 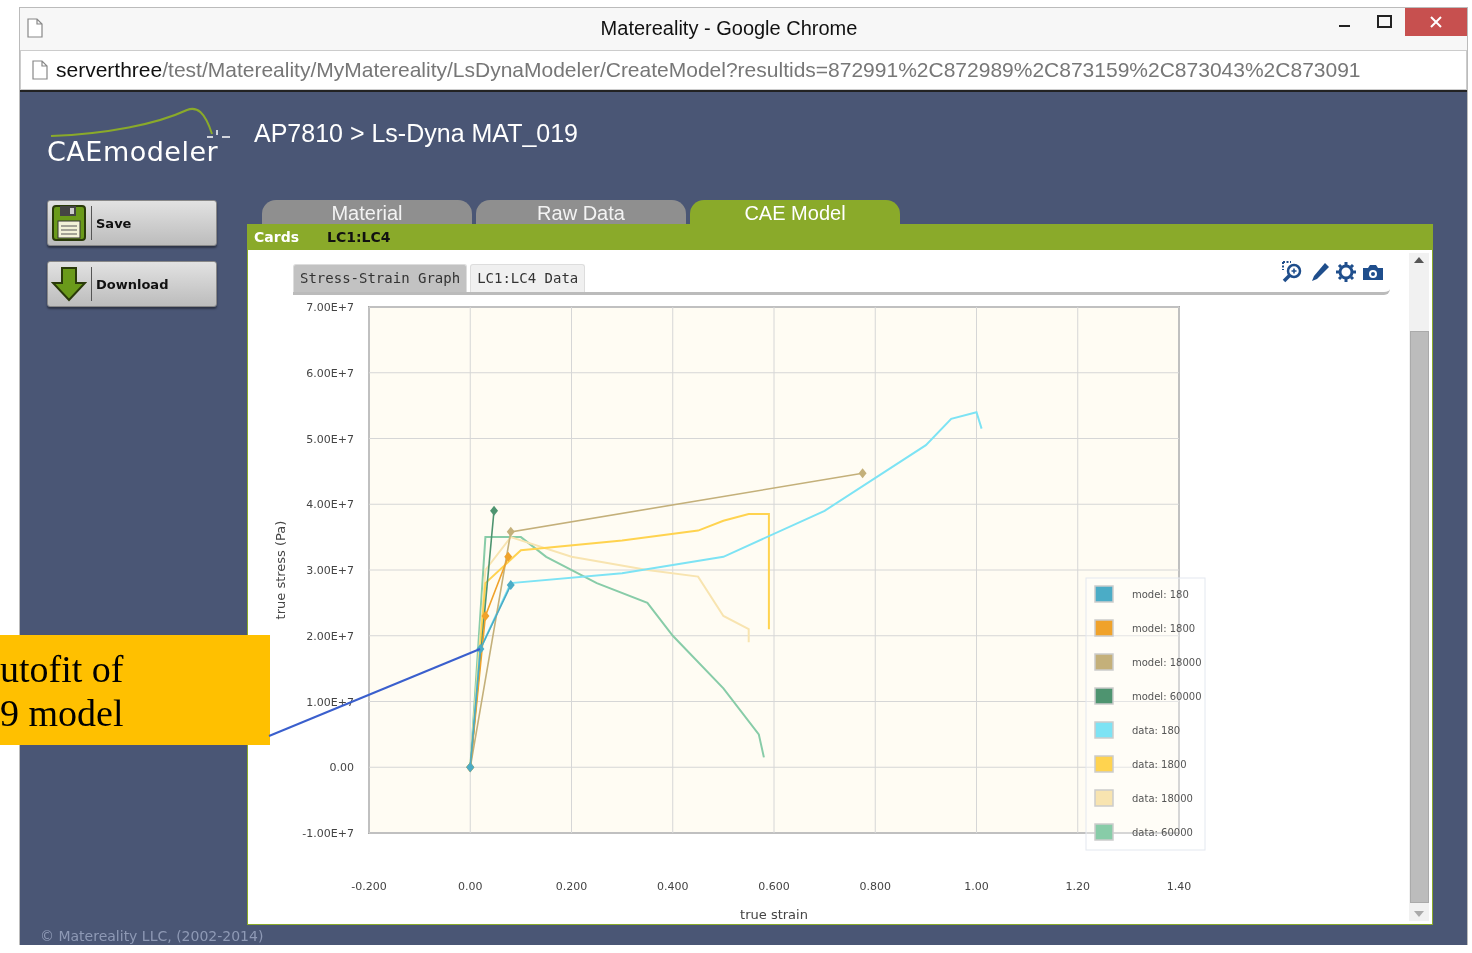 What do you see at coordinates (276, 237) in the screenshot?
I see `cards-label: Cards` at bounding box center [276, 237].